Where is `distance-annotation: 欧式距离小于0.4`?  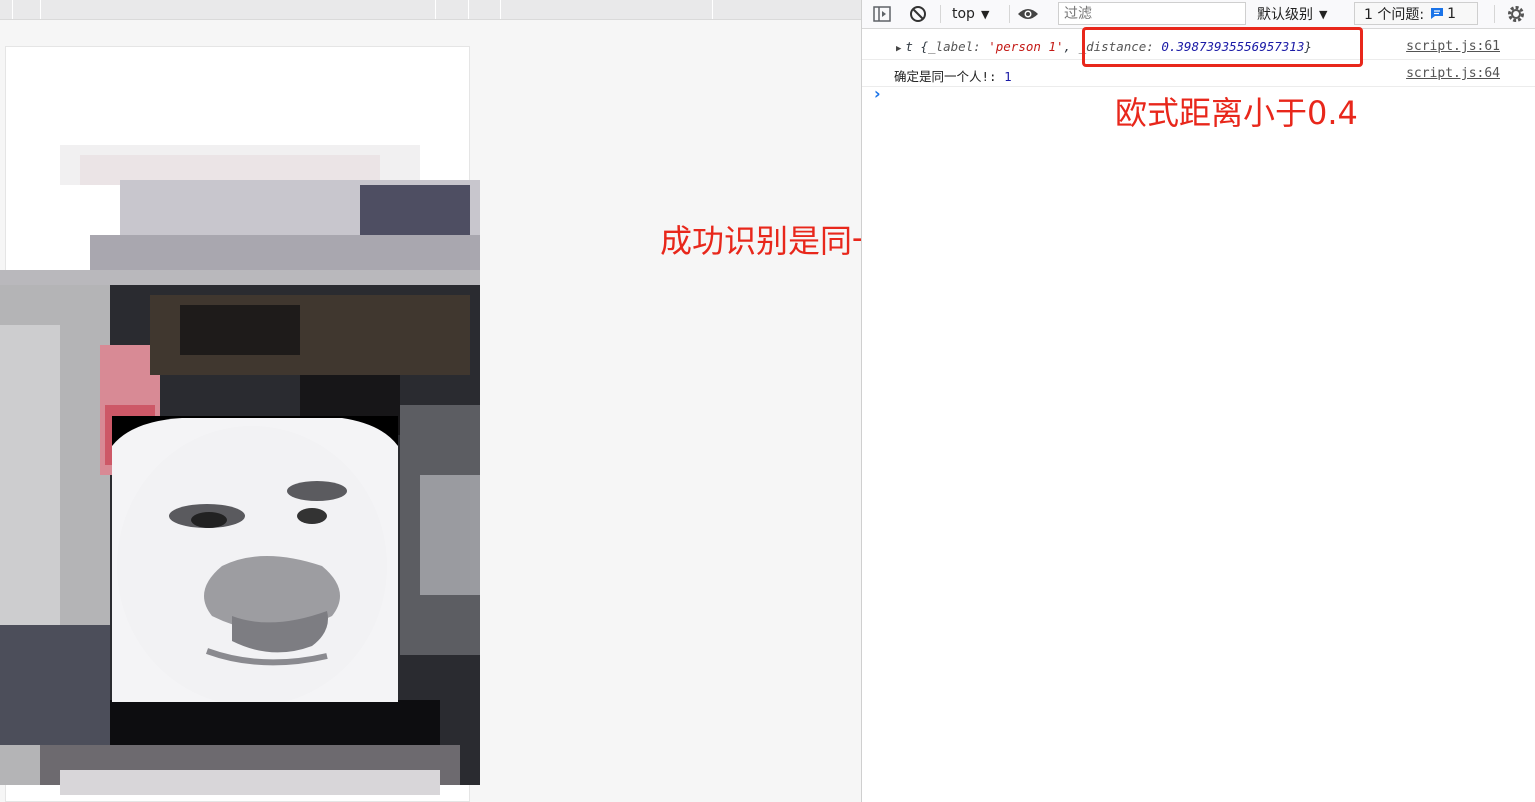 distance-annotation: 欧式距离小于0.4 is located at coordinates (1236, 113).